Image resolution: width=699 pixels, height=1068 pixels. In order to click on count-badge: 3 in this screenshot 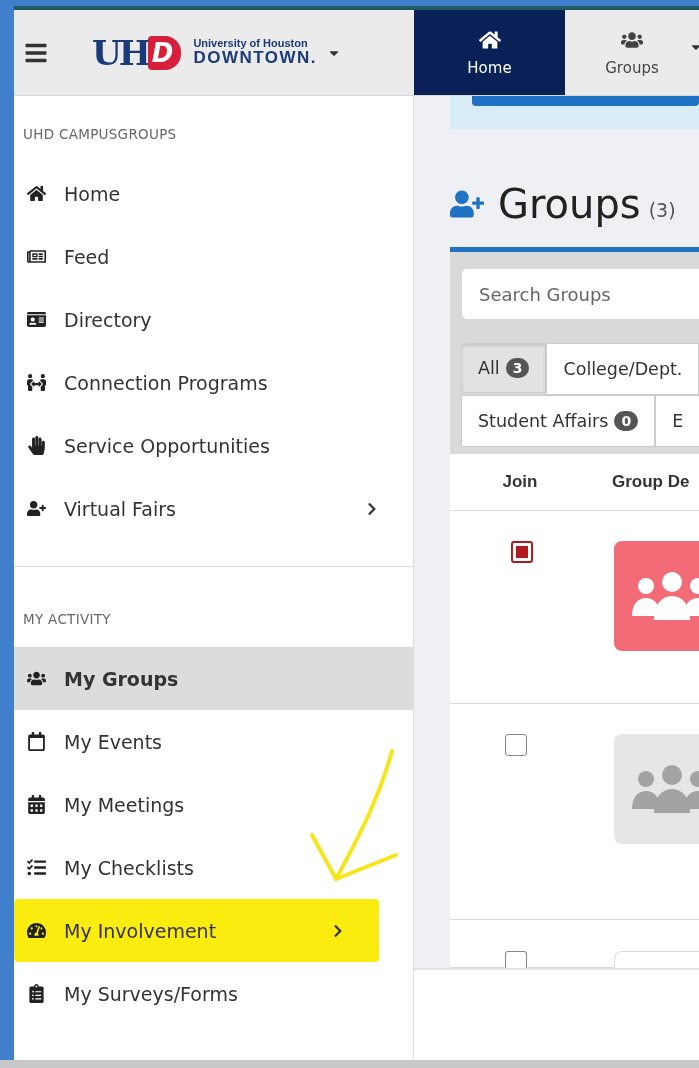, I will do `click(517, 368)`.